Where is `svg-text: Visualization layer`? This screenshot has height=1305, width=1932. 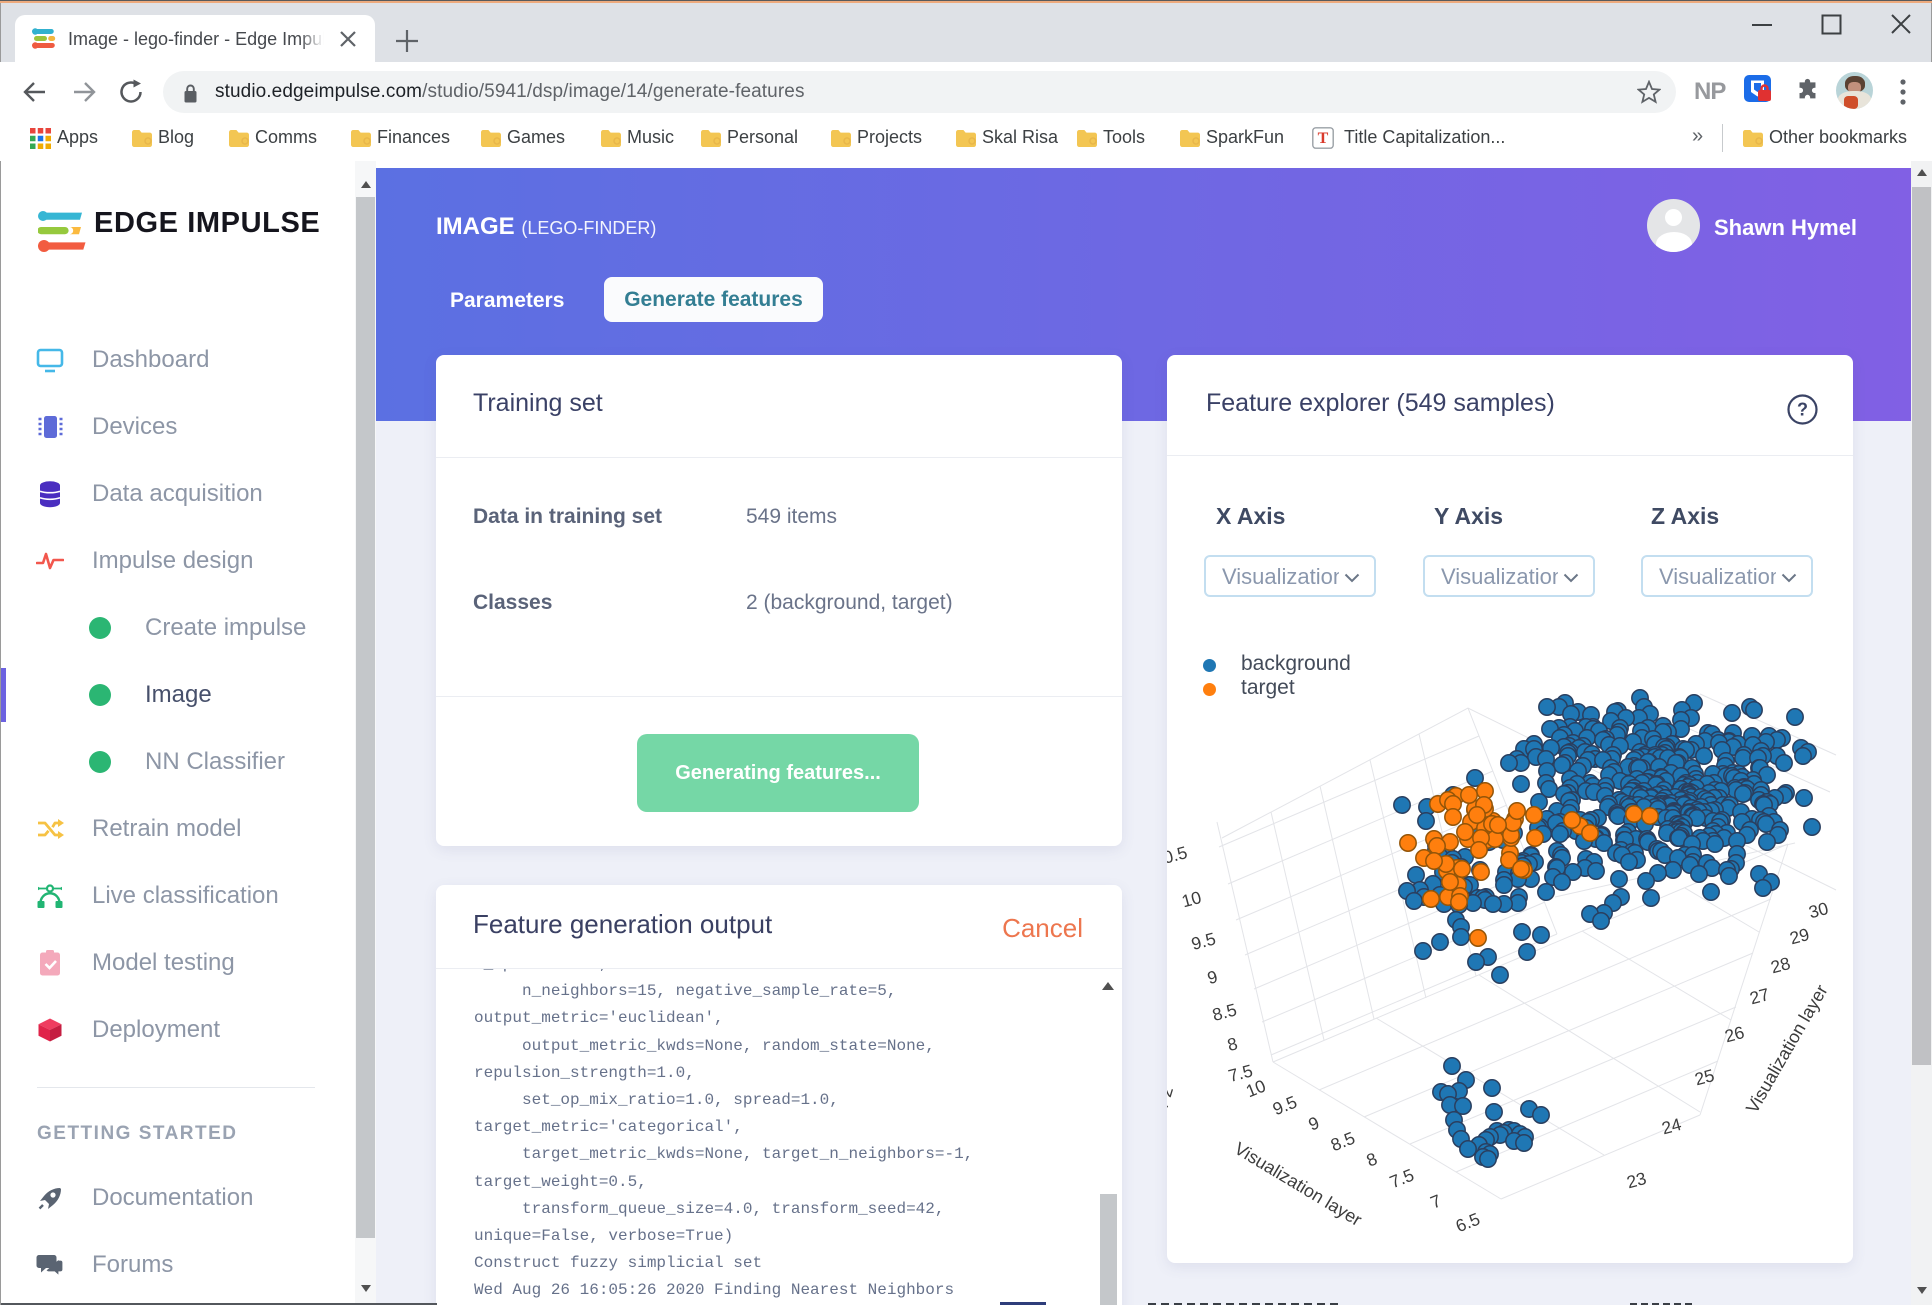 svg-text: Visualization layer is located at coordinates (1298, 1184).